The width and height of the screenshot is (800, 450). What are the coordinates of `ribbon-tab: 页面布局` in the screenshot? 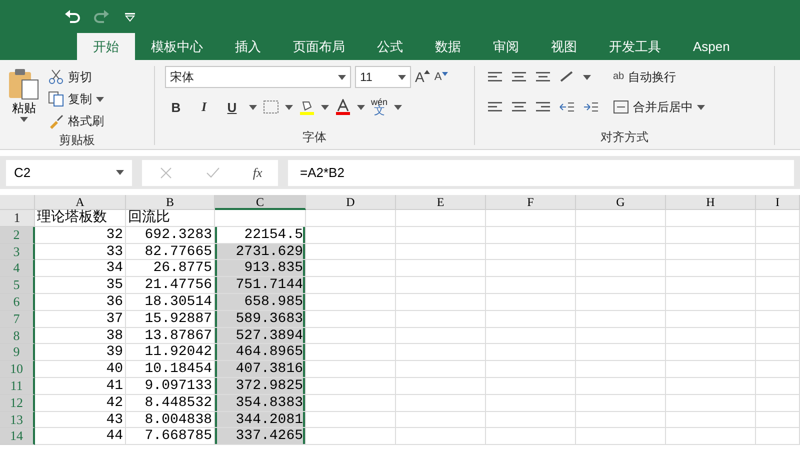 It's located at (319, 46).